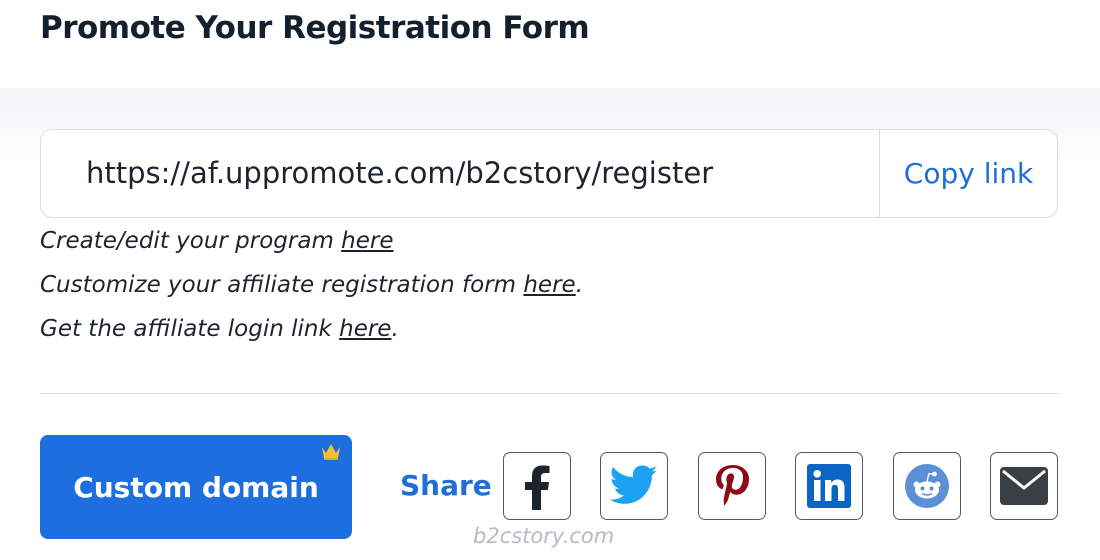 Image resolution: width=1100 pixels, height=560 pixels. I want to click on share-email-button, so click(1024, 486).